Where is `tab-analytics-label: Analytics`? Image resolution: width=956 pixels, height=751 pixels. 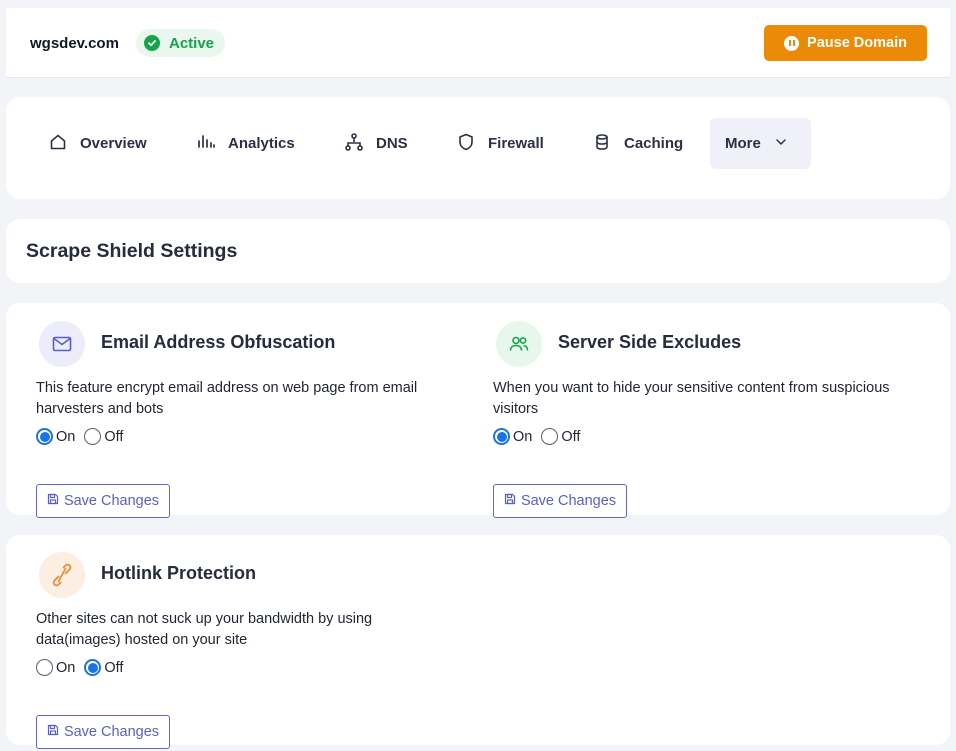 tab-analytics-label: Analytics is located at coordinates (261, 143).